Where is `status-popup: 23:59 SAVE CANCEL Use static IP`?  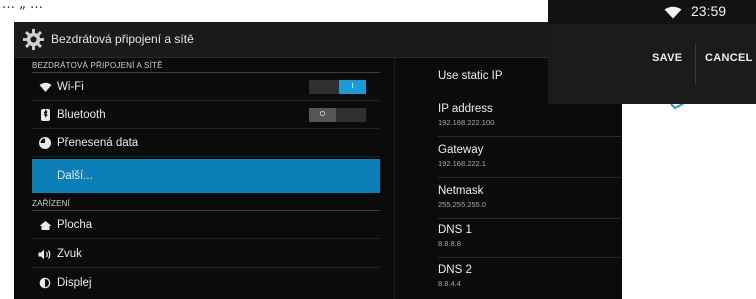 status-popup: 23:59 SAVE CANCEL Use static IP is located at coordinates (597, 52).